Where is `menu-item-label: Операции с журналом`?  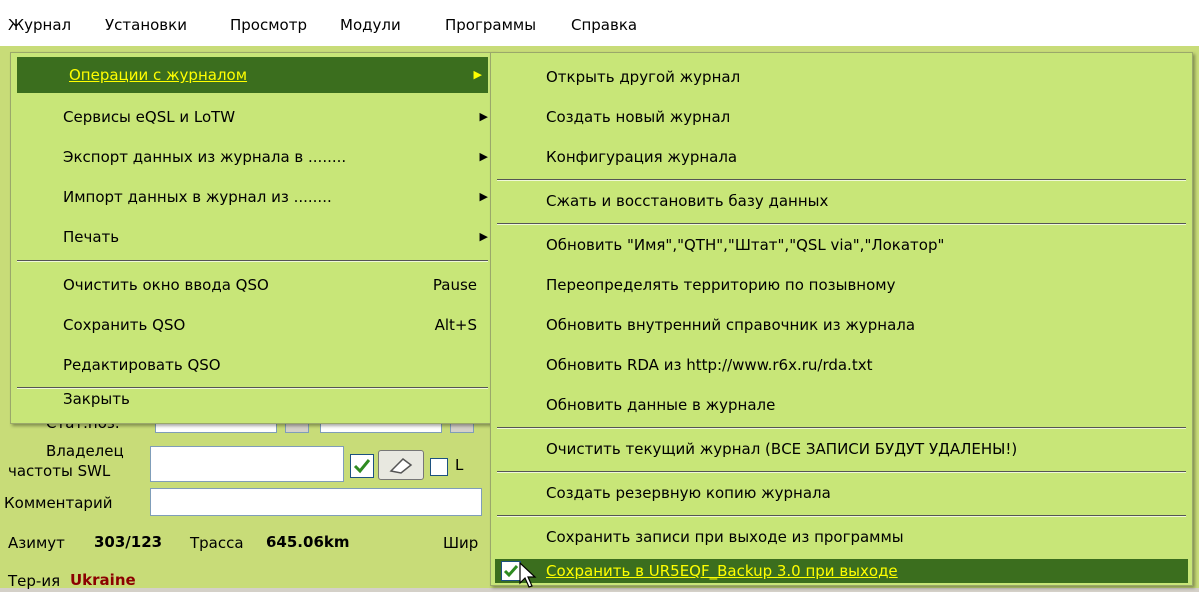
menu-item-label: Операции с журналом is located at coordinates (158, 75).